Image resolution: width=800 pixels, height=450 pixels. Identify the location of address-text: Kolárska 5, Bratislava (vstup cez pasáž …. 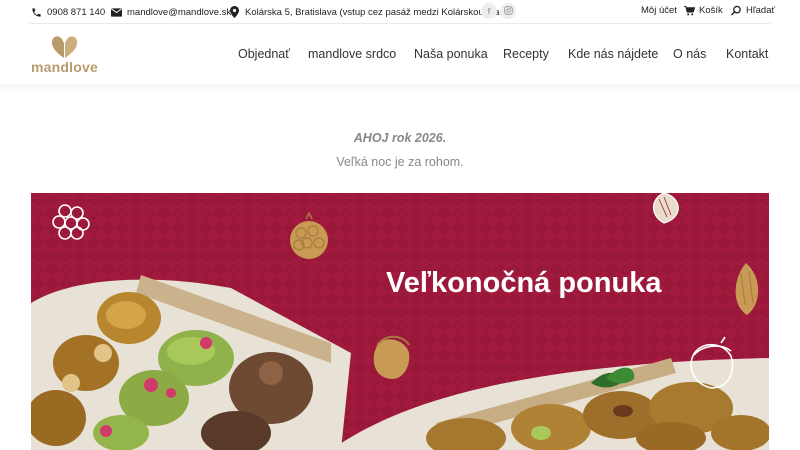
(378, 12).